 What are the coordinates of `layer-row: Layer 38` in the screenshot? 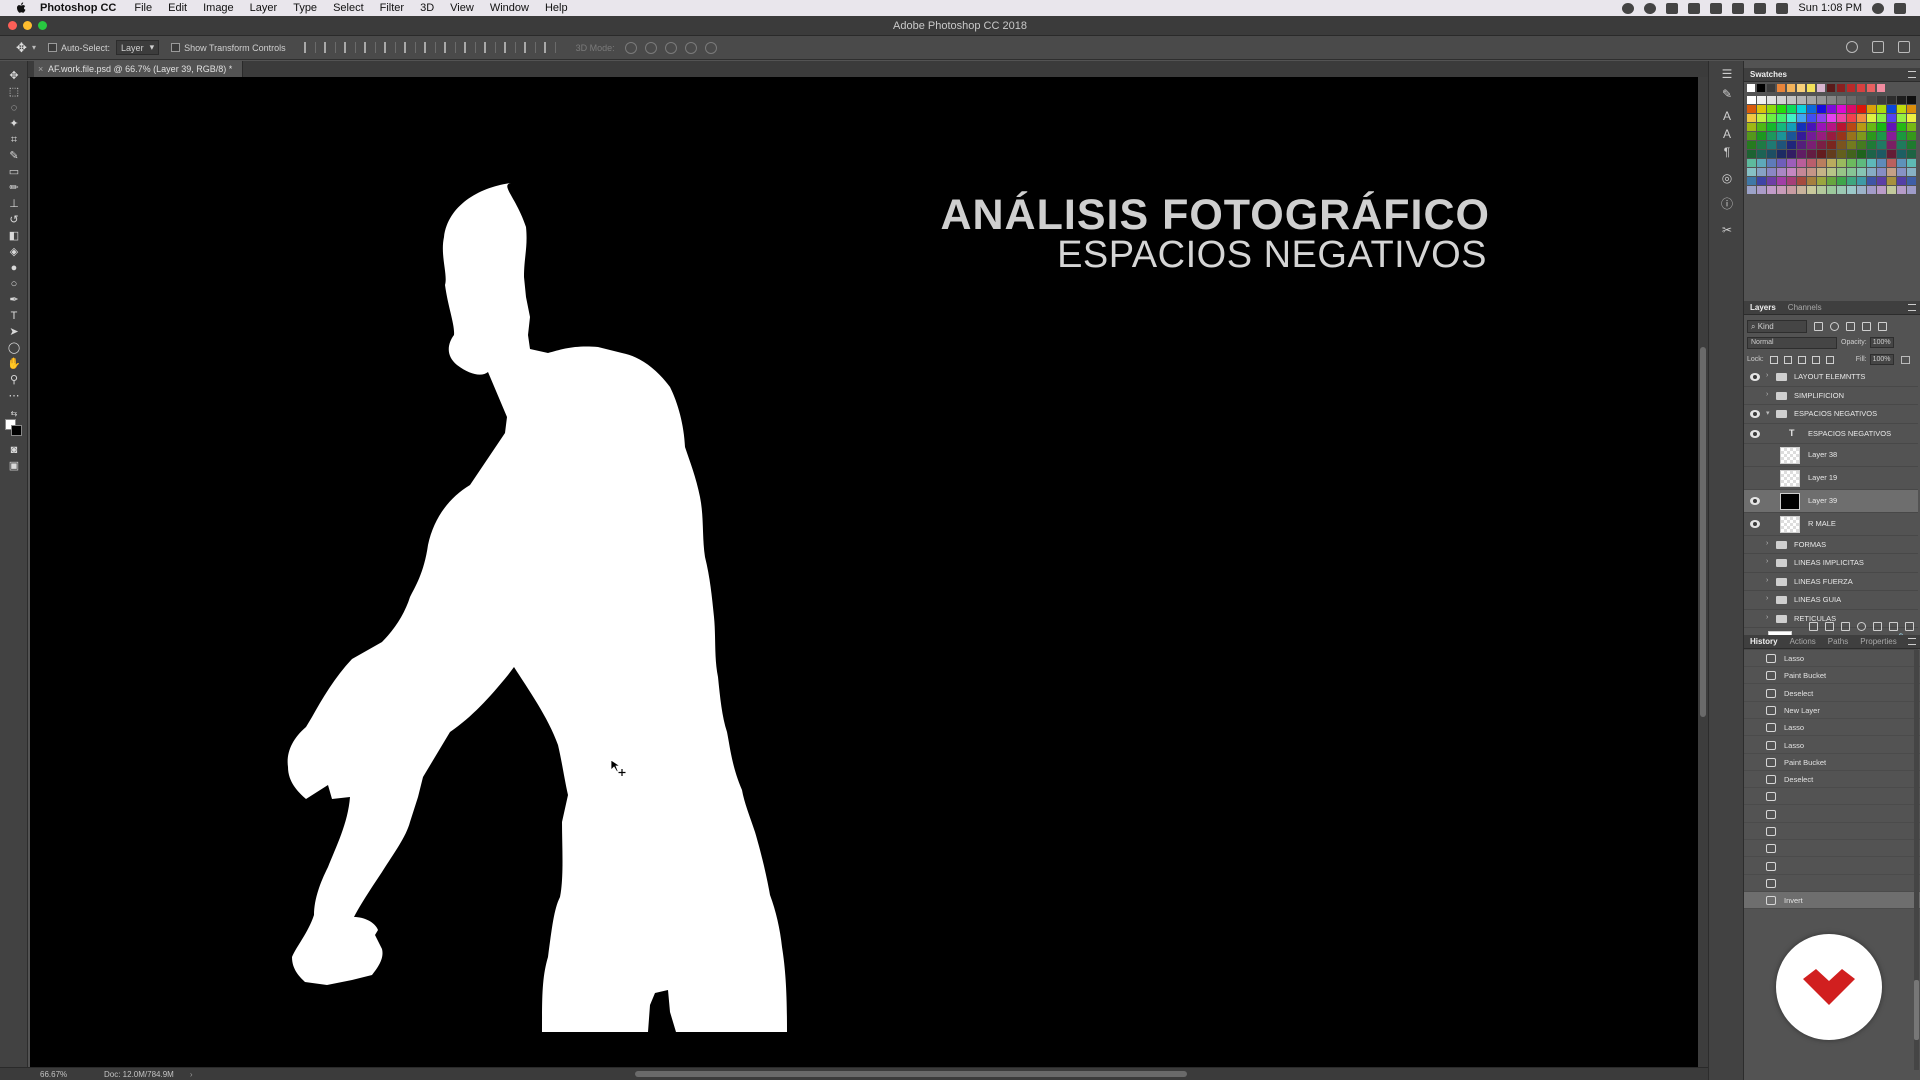 It's located at (1831, 455).